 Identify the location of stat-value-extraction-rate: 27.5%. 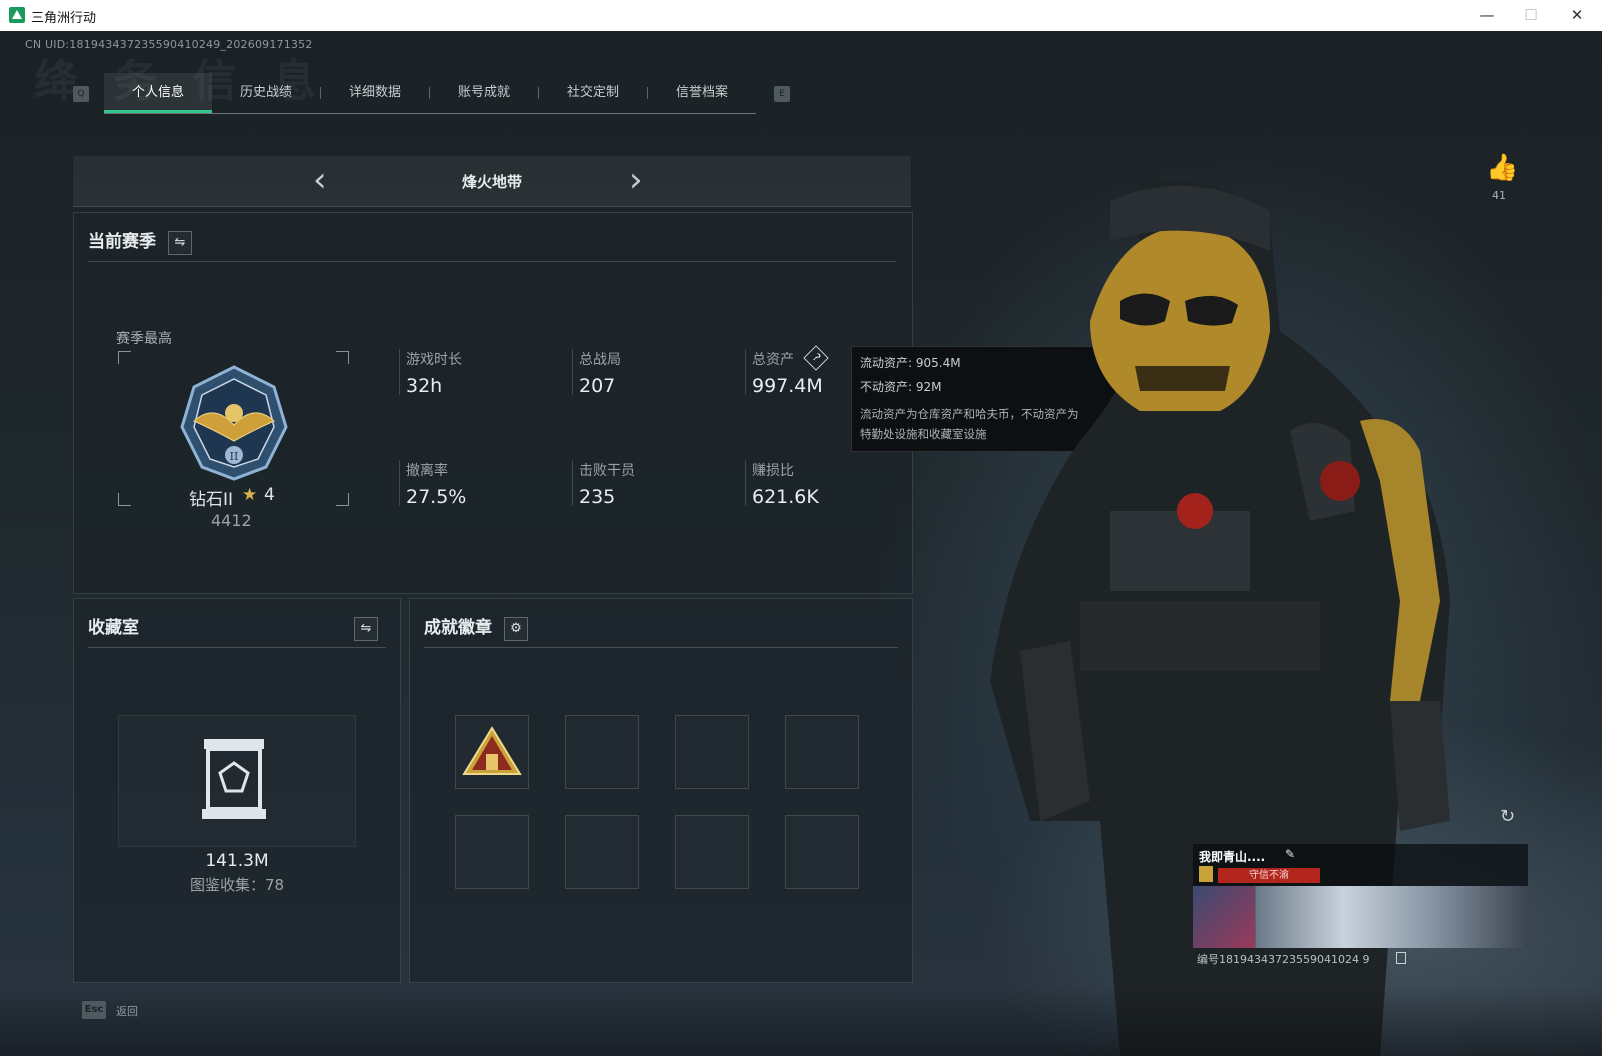
(436, 497).